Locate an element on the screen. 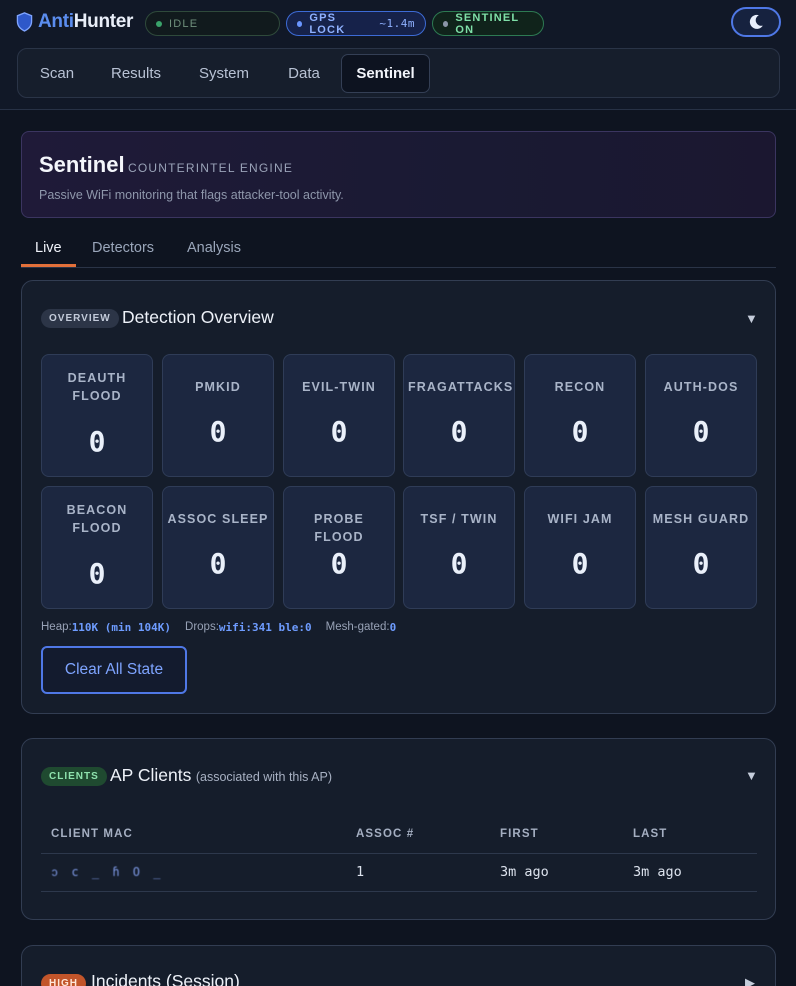 The width and height of the screenshot is (796, 986). first-seen-cell: 3m ago is located at coordinates (524, 872).